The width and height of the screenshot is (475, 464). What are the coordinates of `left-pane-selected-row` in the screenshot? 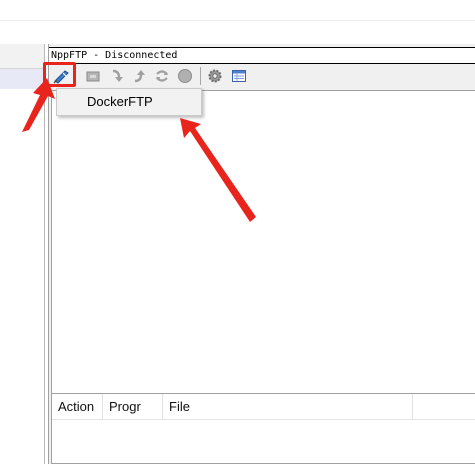 It's located at (22, 79).